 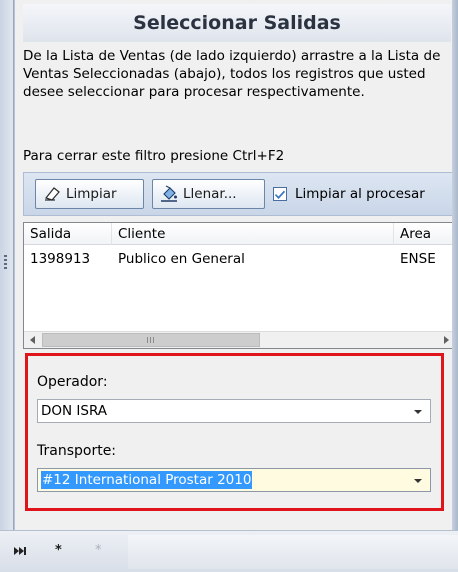 What do you see at coordinates (5, 262) in the screenshot?
I see `splitter-grip-icon` at bounding box center [5, 262].